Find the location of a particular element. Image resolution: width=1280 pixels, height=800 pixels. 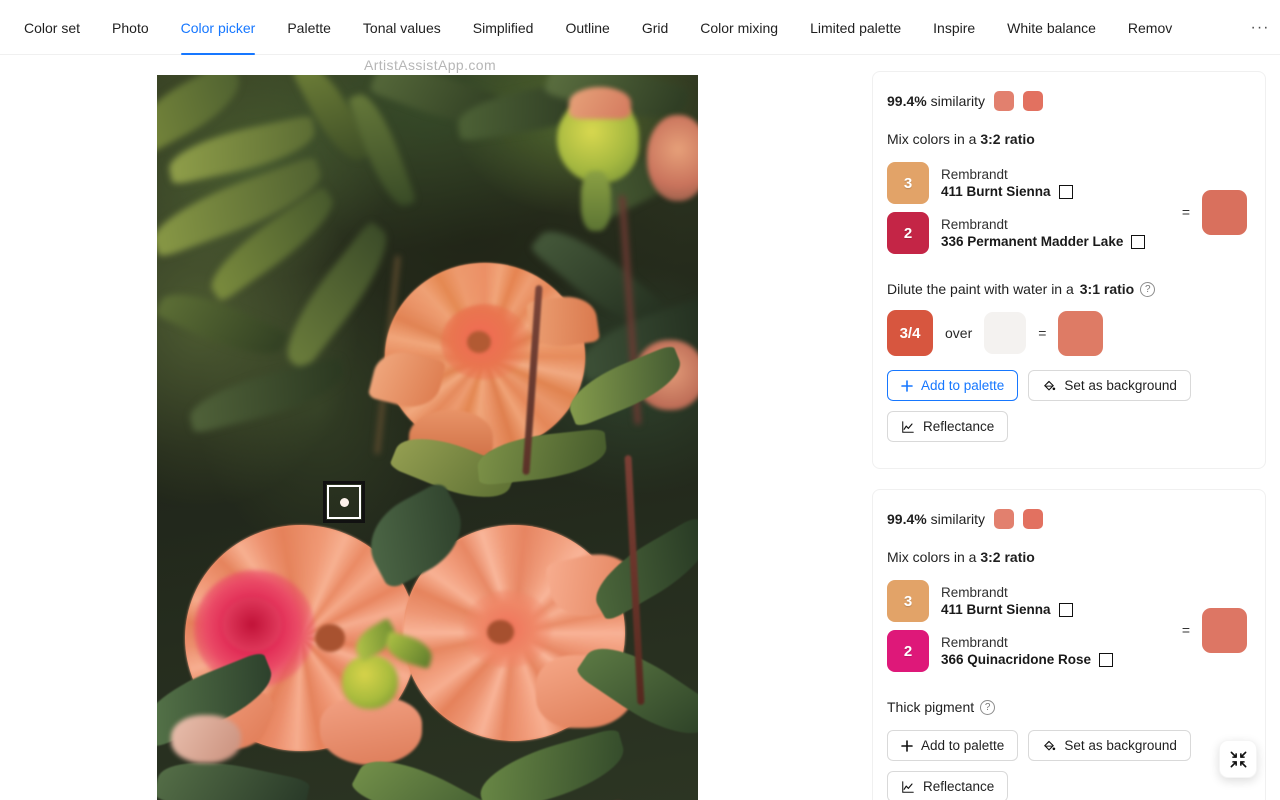

dilute-ratio: 3:1 ratio is located at coordinates (1107, 289).